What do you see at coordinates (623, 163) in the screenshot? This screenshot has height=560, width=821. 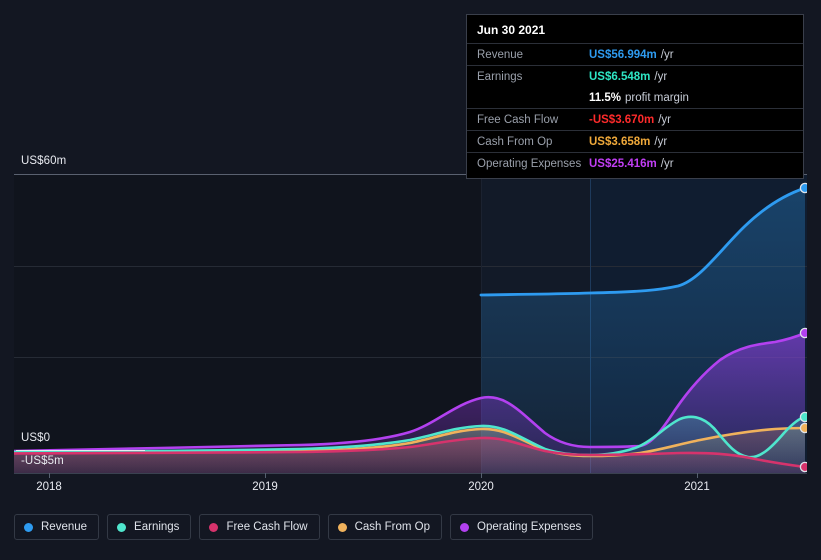 I see `tooltip-value-operating-expenses: US$25.416m` at bounding box center [623, 163].